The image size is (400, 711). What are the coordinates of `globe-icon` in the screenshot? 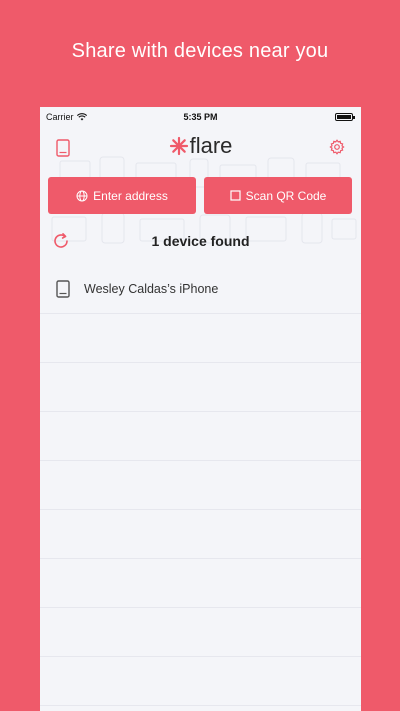 It's located at (82, 195).